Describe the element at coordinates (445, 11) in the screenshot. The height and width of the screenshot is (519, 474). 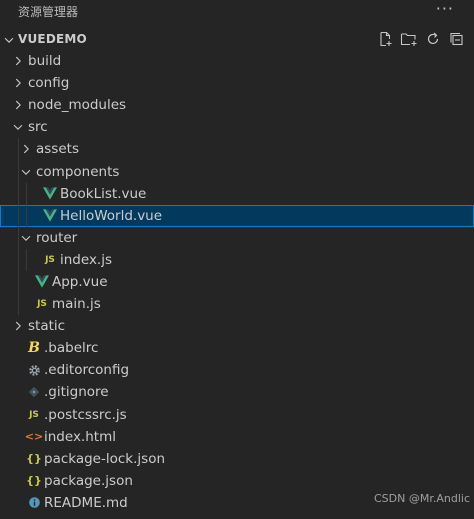
I see `more-actions-icon: ···` at that location.